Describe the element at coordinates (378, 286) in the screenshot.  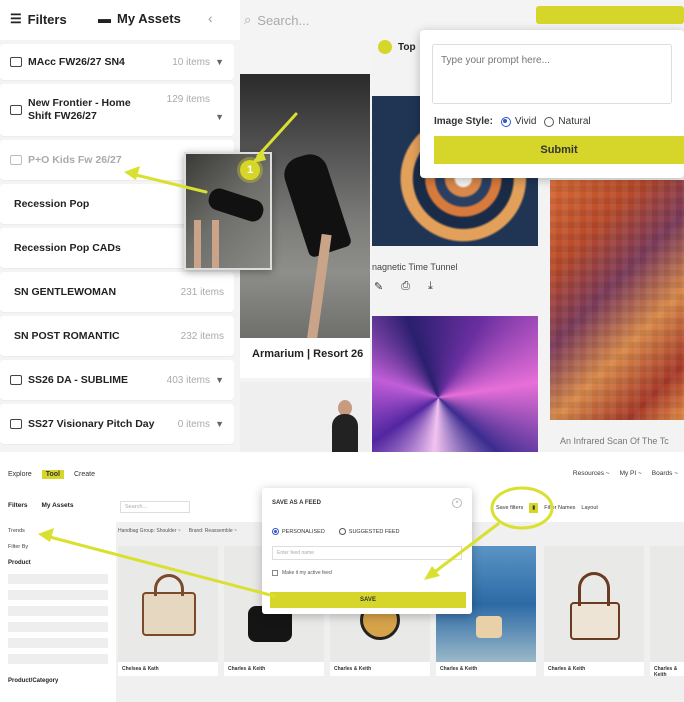
I see `edit-icon: ✎` at that location.